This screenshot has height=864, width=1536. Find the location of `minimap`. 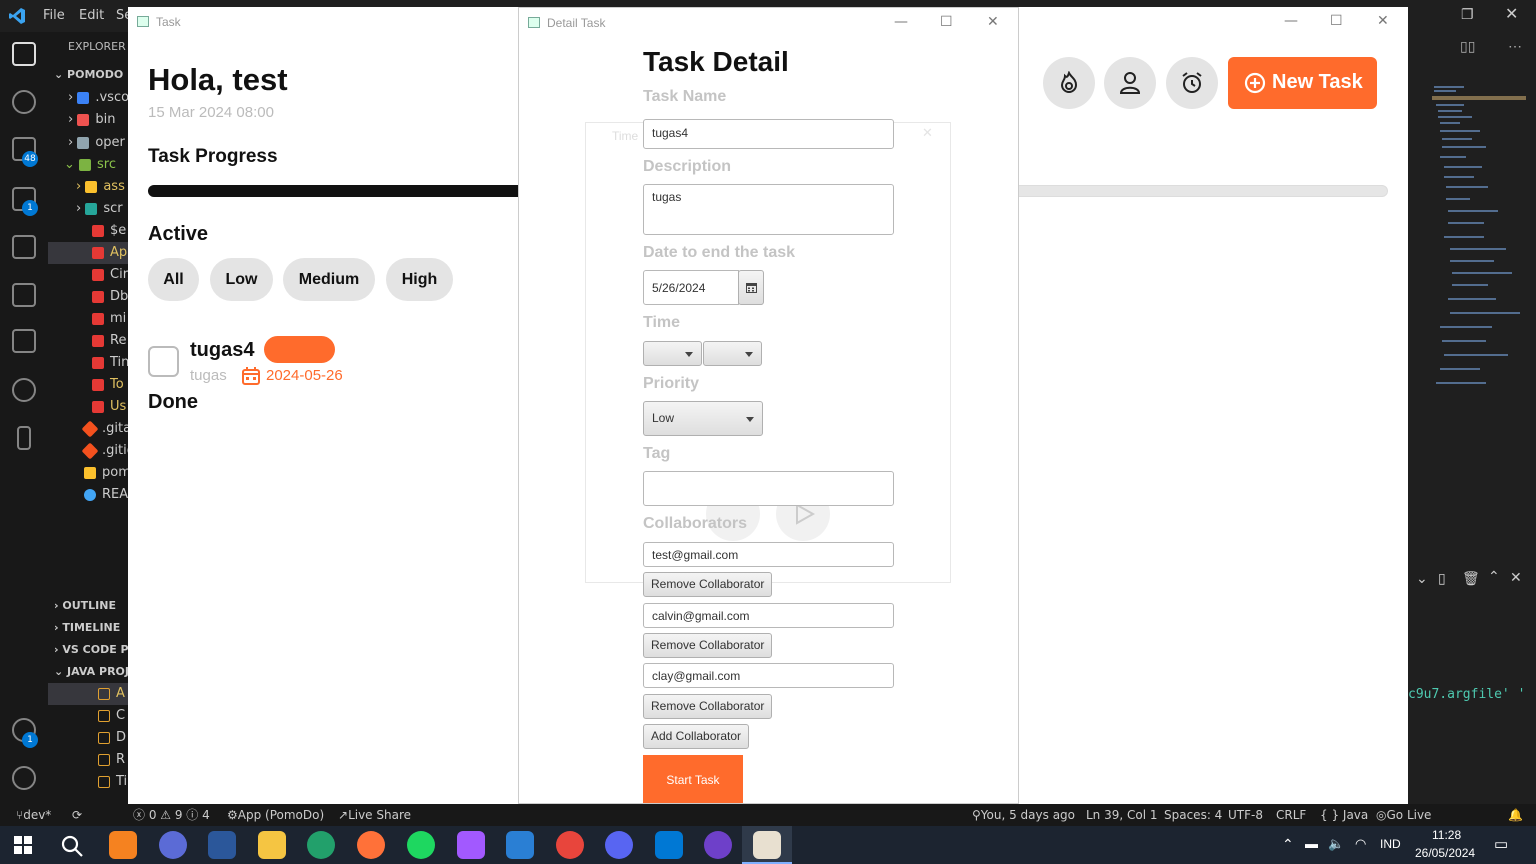

minimap is located at coordinates (1478, 241).